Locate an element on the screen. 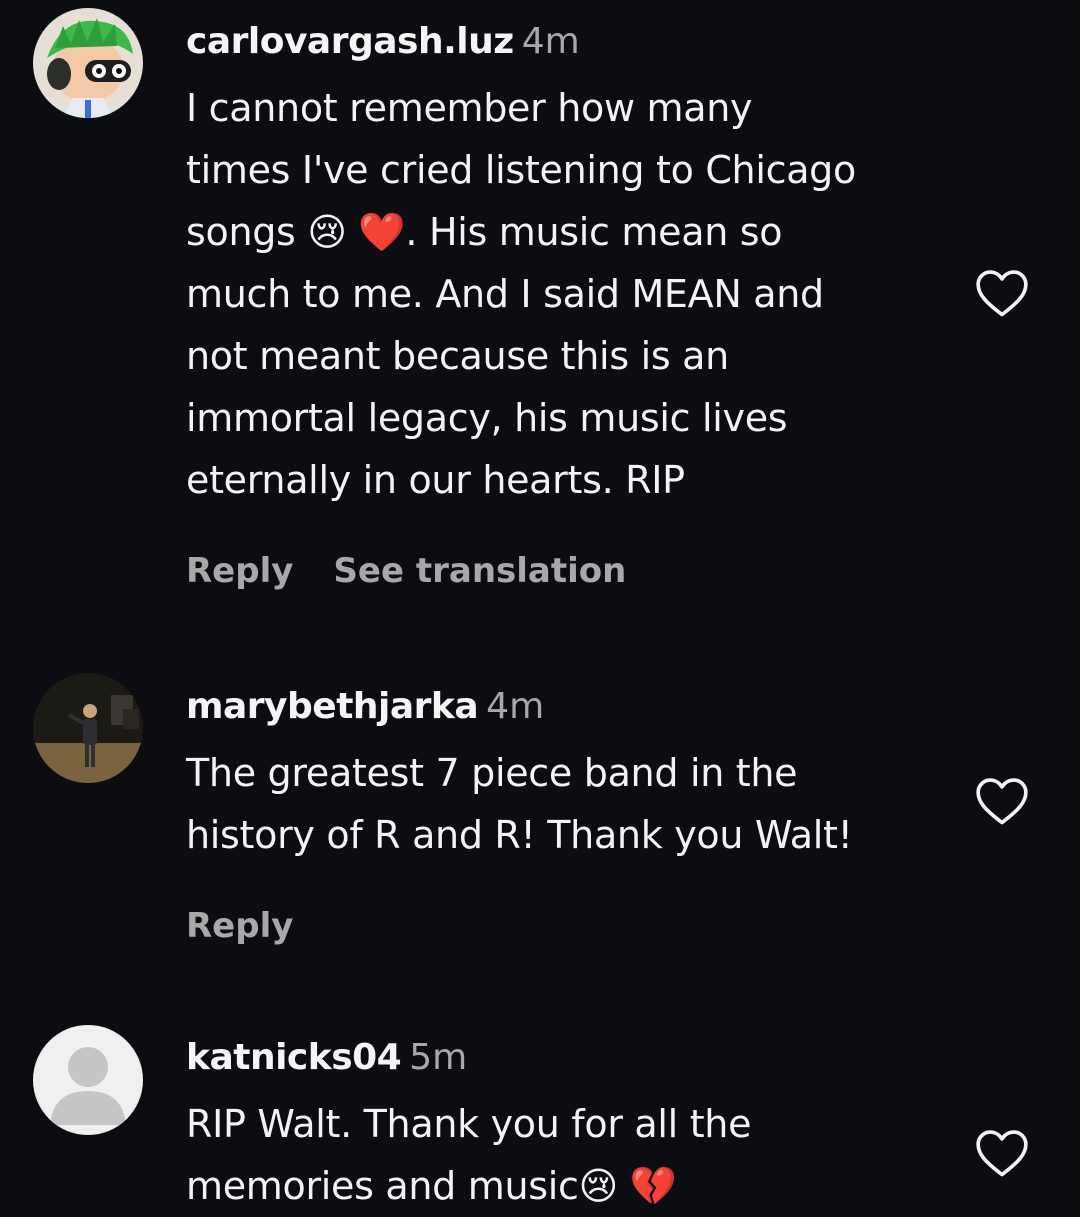  see-translation-button: See translation is located at coordinates (479, 571).